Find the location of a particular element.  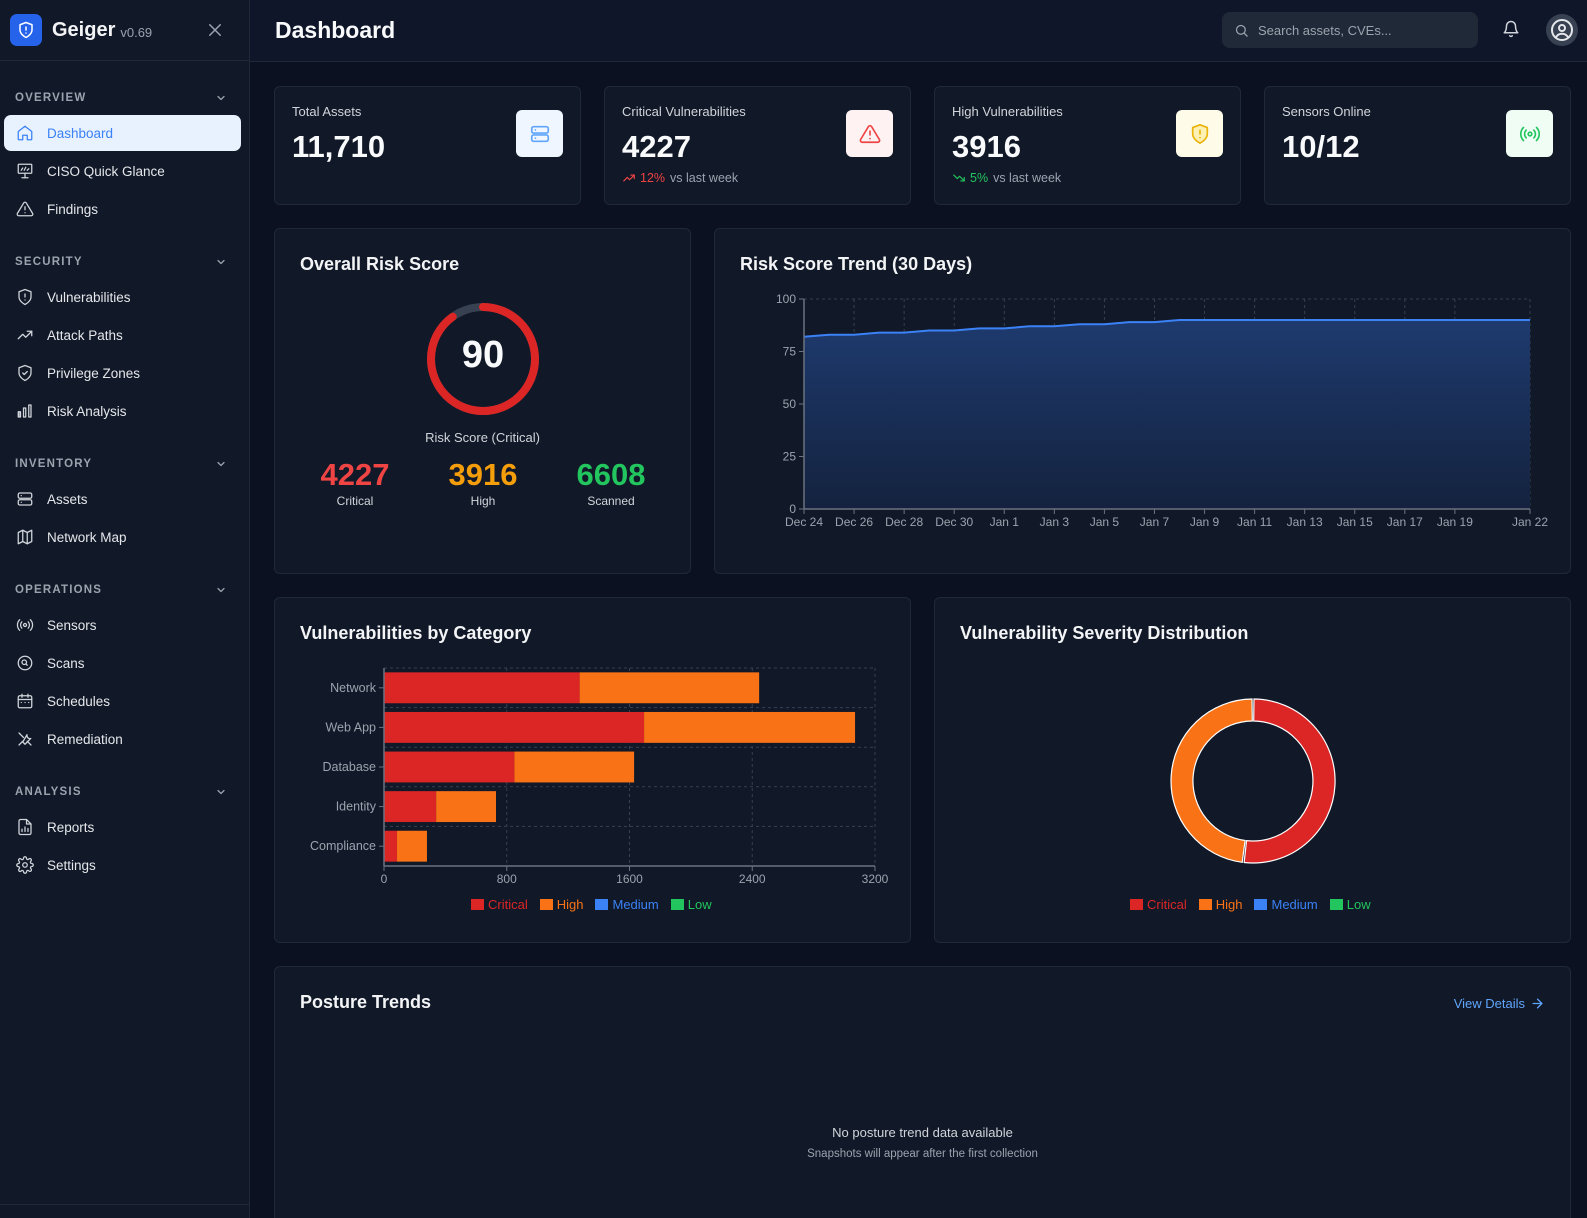

sidebar-item-reports: Reports is located at coordinates (122, 827).